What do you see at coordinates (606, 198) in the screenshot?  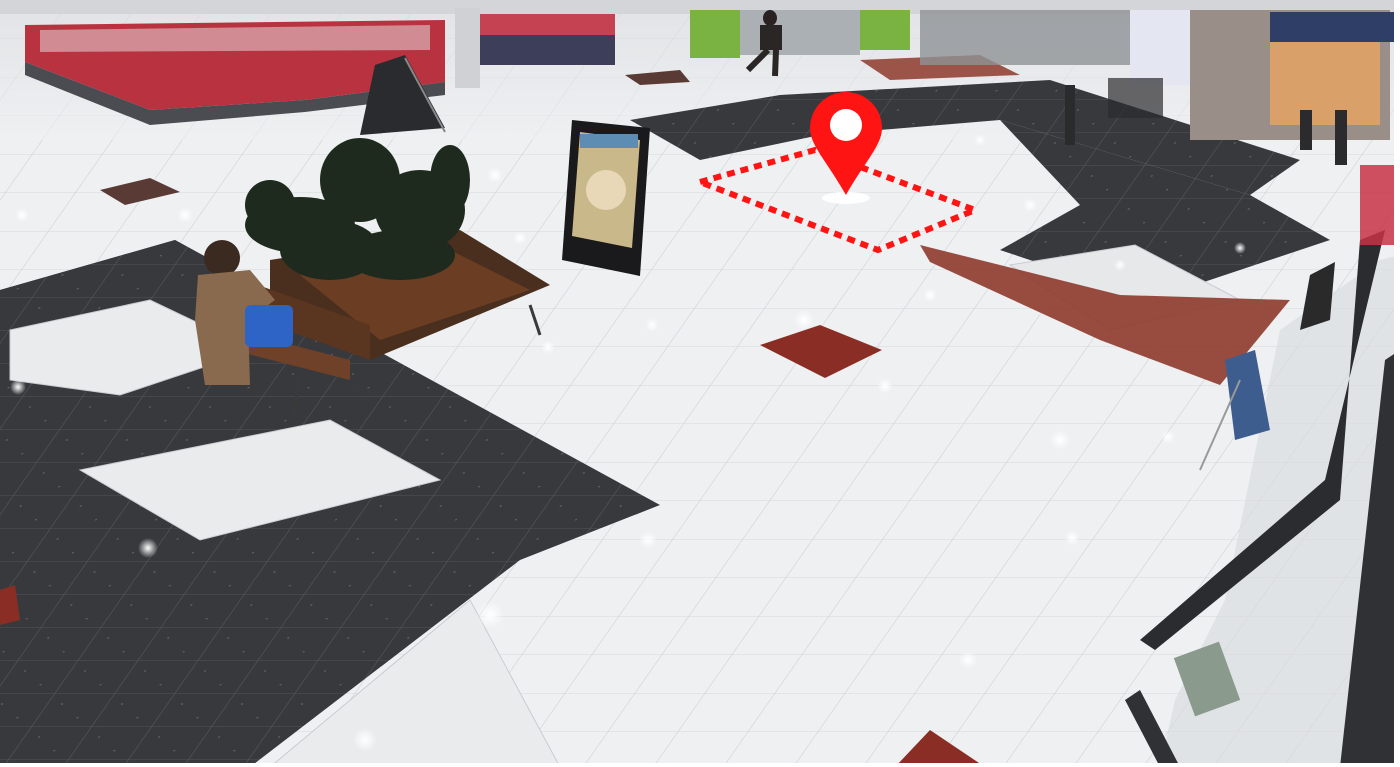 I see `digital-signage-kiosk` at bounding box center [606, 198].